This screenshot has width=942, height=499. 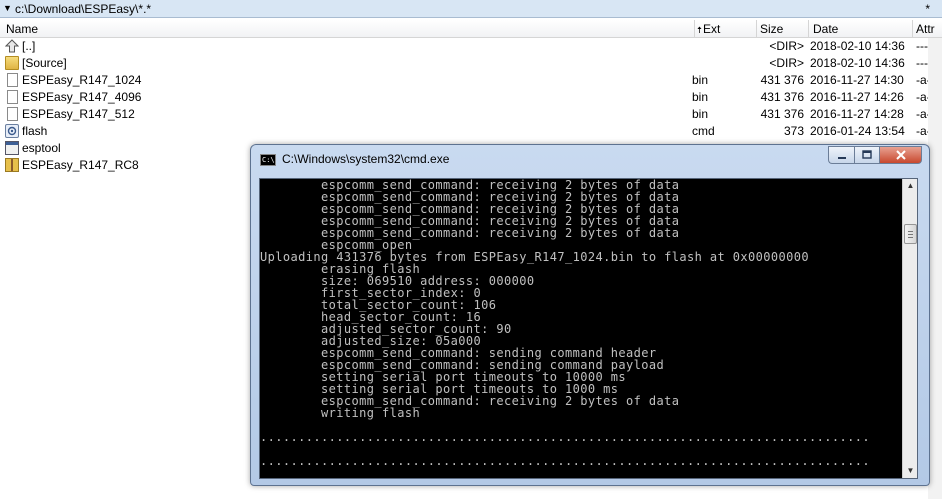 I want to click on file-list-scrollbar, so click(x=935, y=268).